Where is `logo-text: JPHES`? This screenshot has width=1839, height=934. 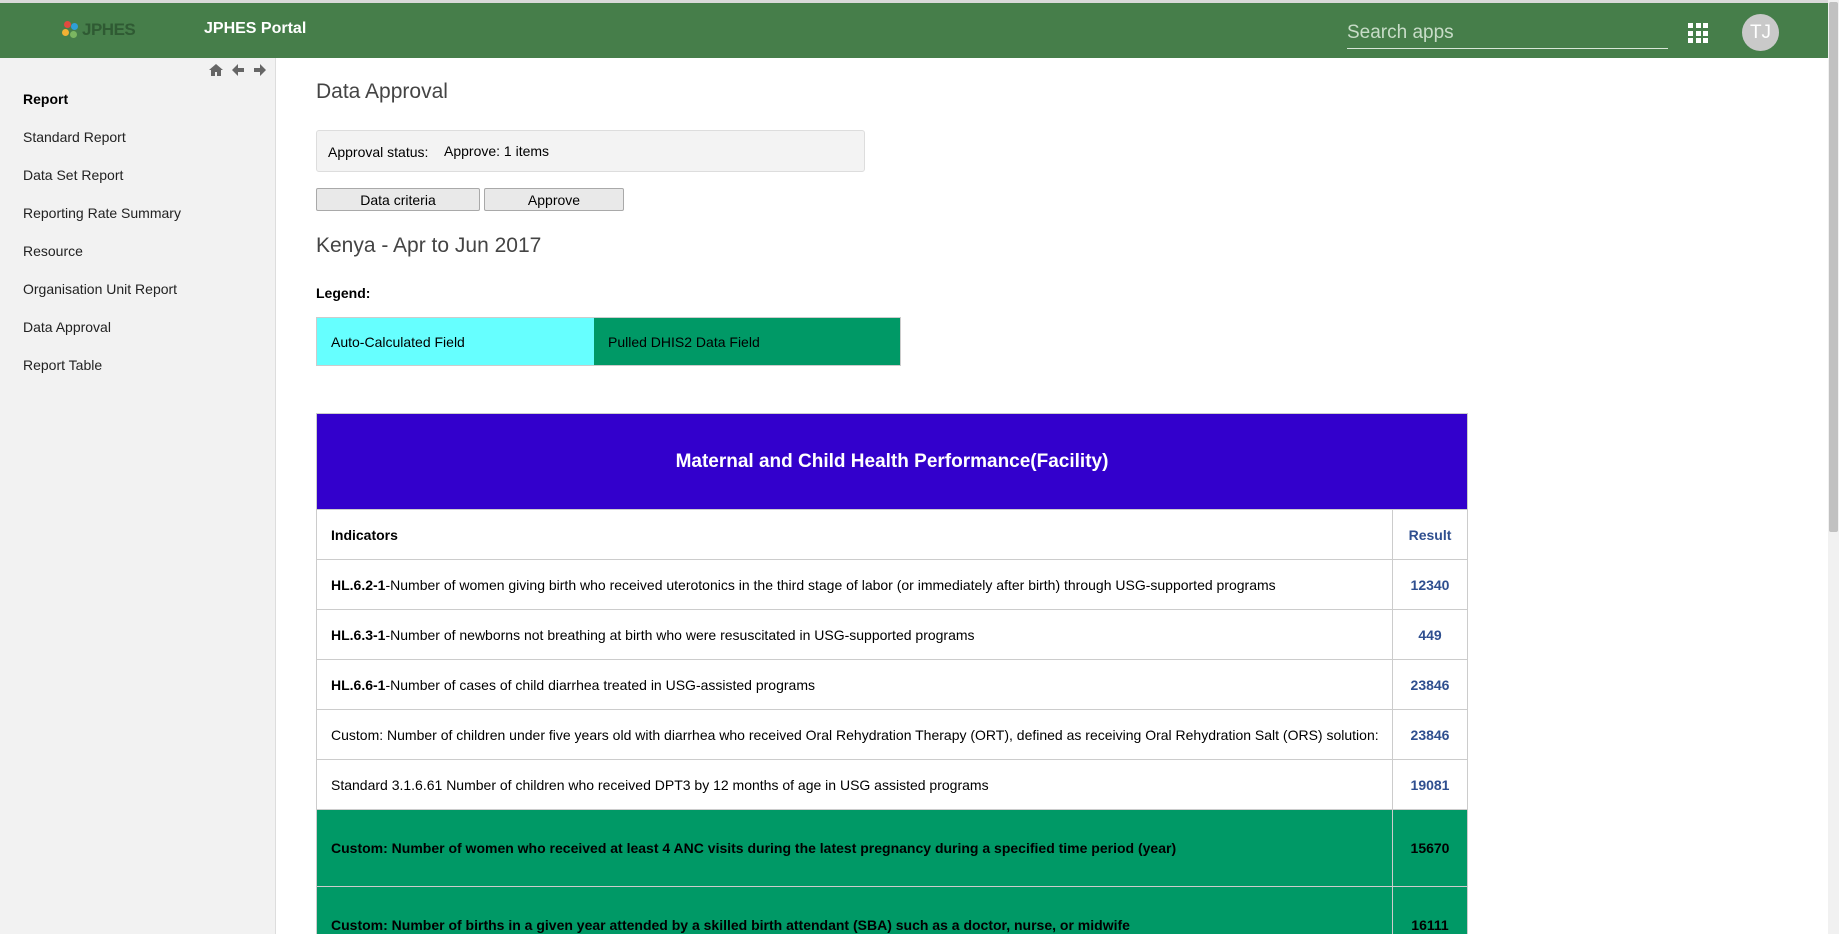 logo-text: JPHES is located at coordinates (109, 29).